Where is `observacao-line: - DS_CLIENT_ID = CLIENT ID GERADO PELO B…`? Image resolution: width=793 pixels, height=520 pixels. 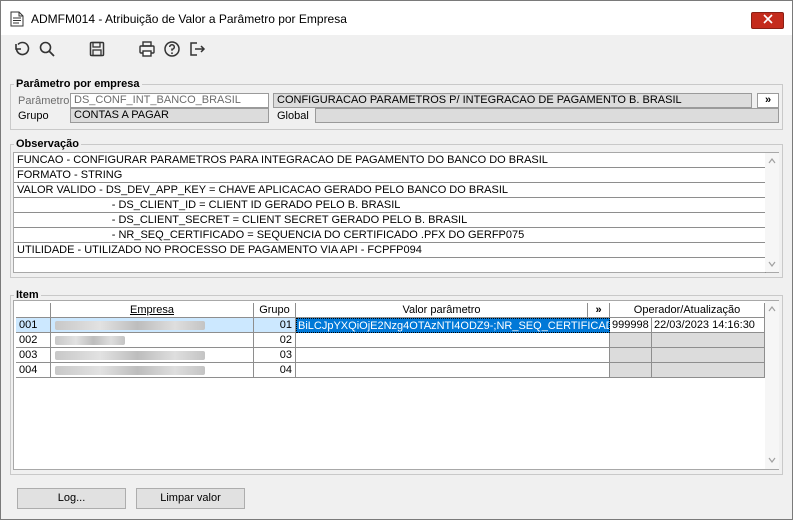 observacao-line: - DS_CLIENT_ID = CLIENT ID GERADO PELO B… is located at coordinates (390, 205).